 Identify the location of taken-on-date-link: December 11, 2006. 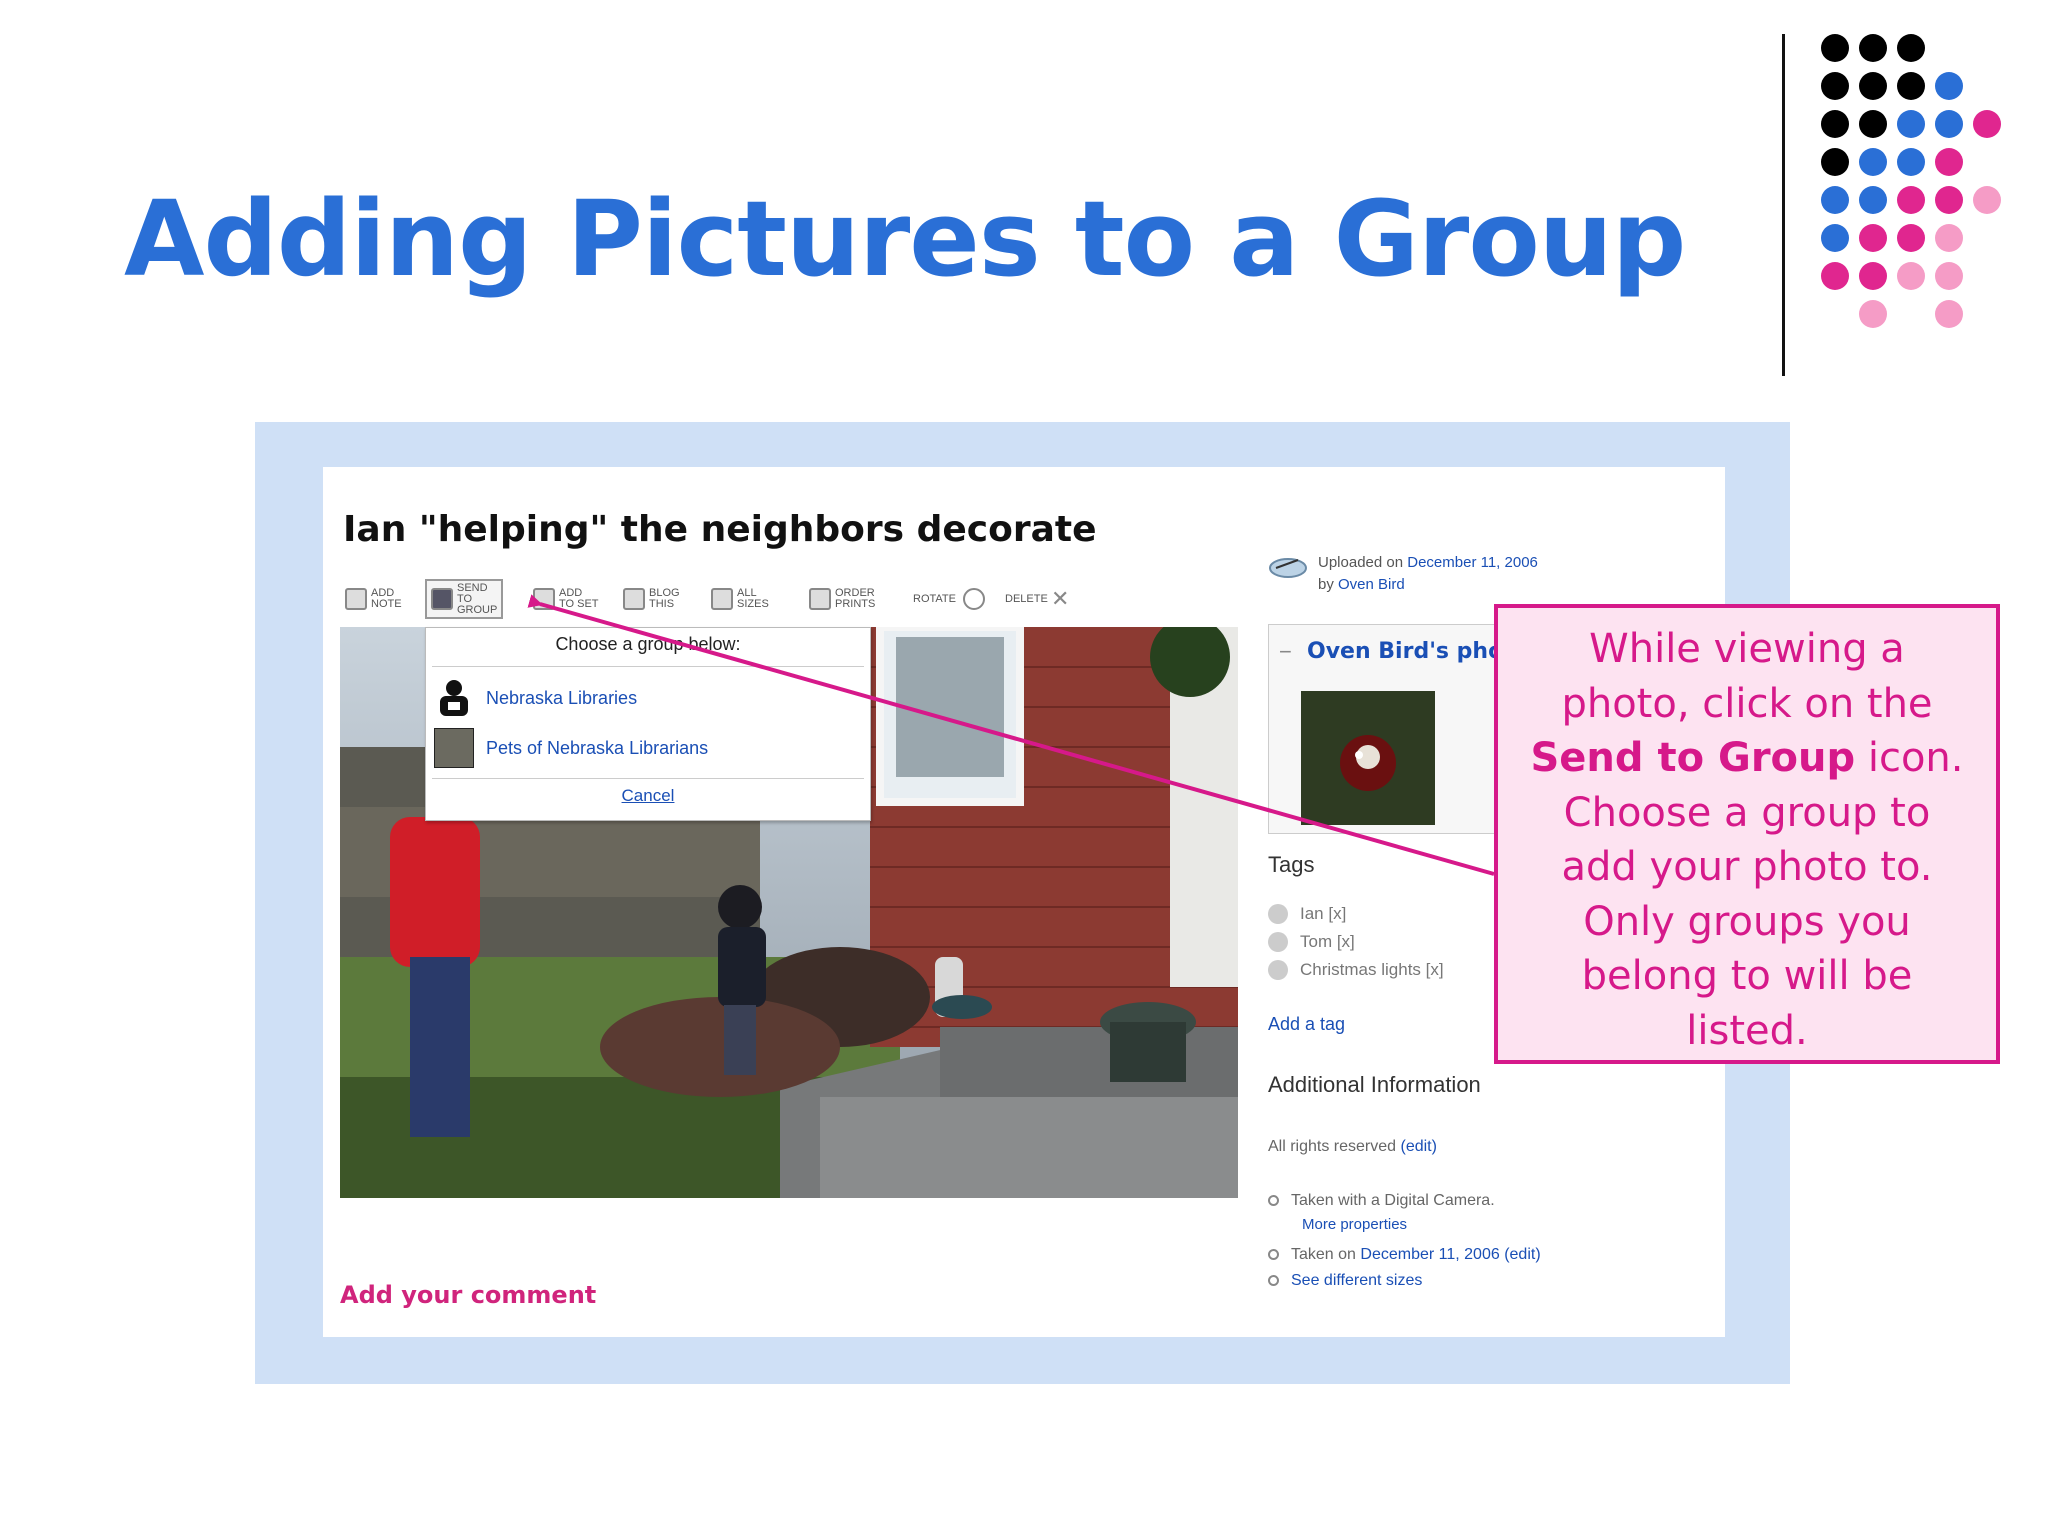
(1429, 1254).